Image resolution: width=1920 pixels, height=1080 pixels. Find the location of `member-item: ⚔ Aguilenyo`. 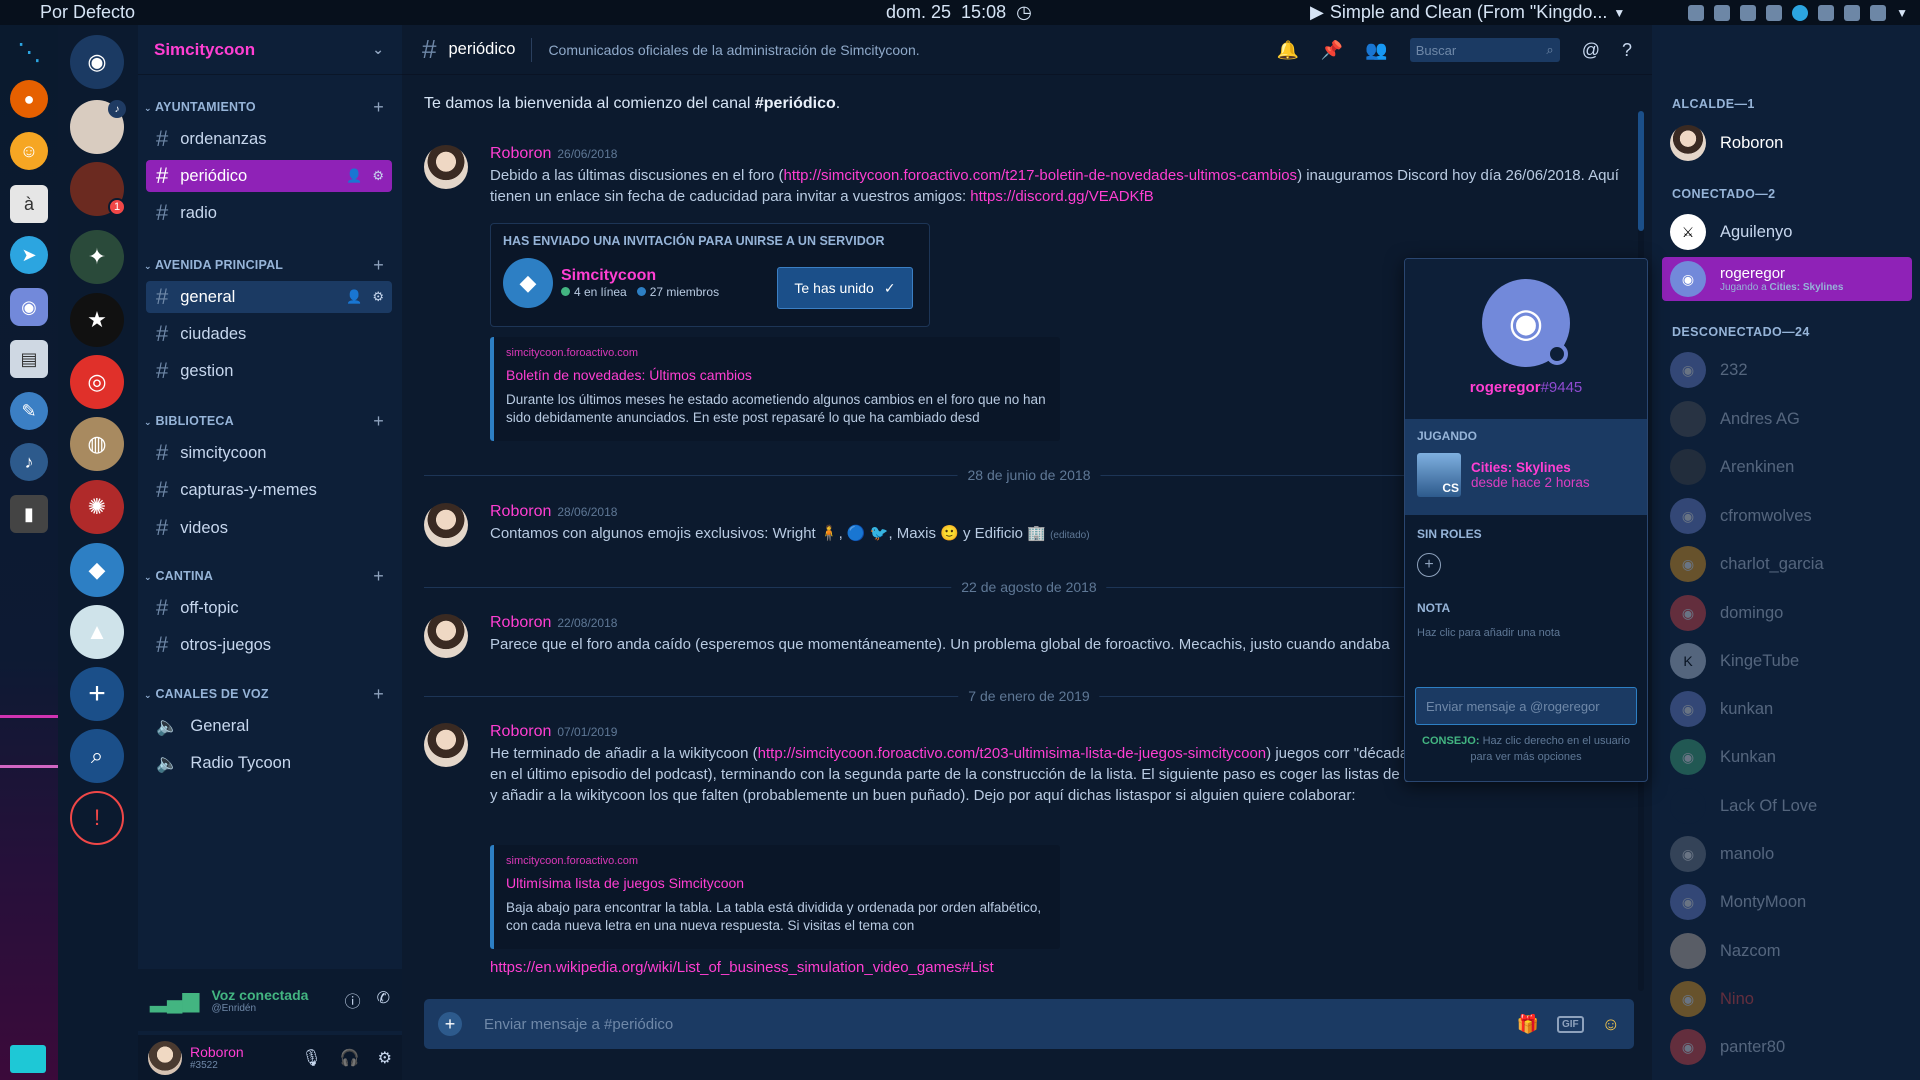

member-item: ⚔ Aguilenyo is located at coordinates (1790, 232).